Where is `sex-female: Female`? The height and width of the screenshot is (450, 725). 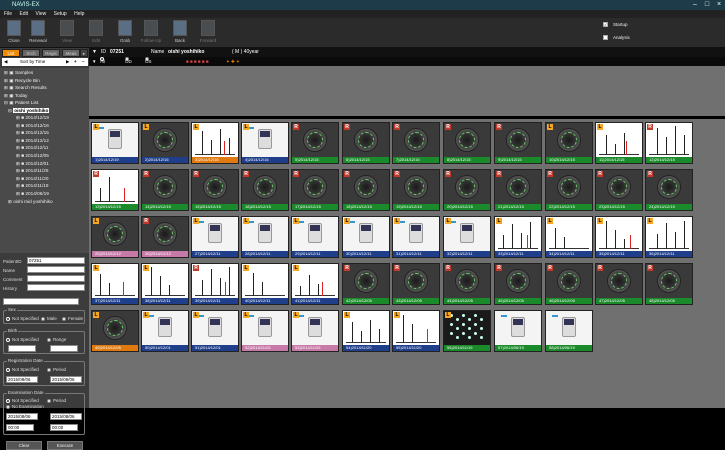
sex-female: Female is located at coordinates (72, 318).